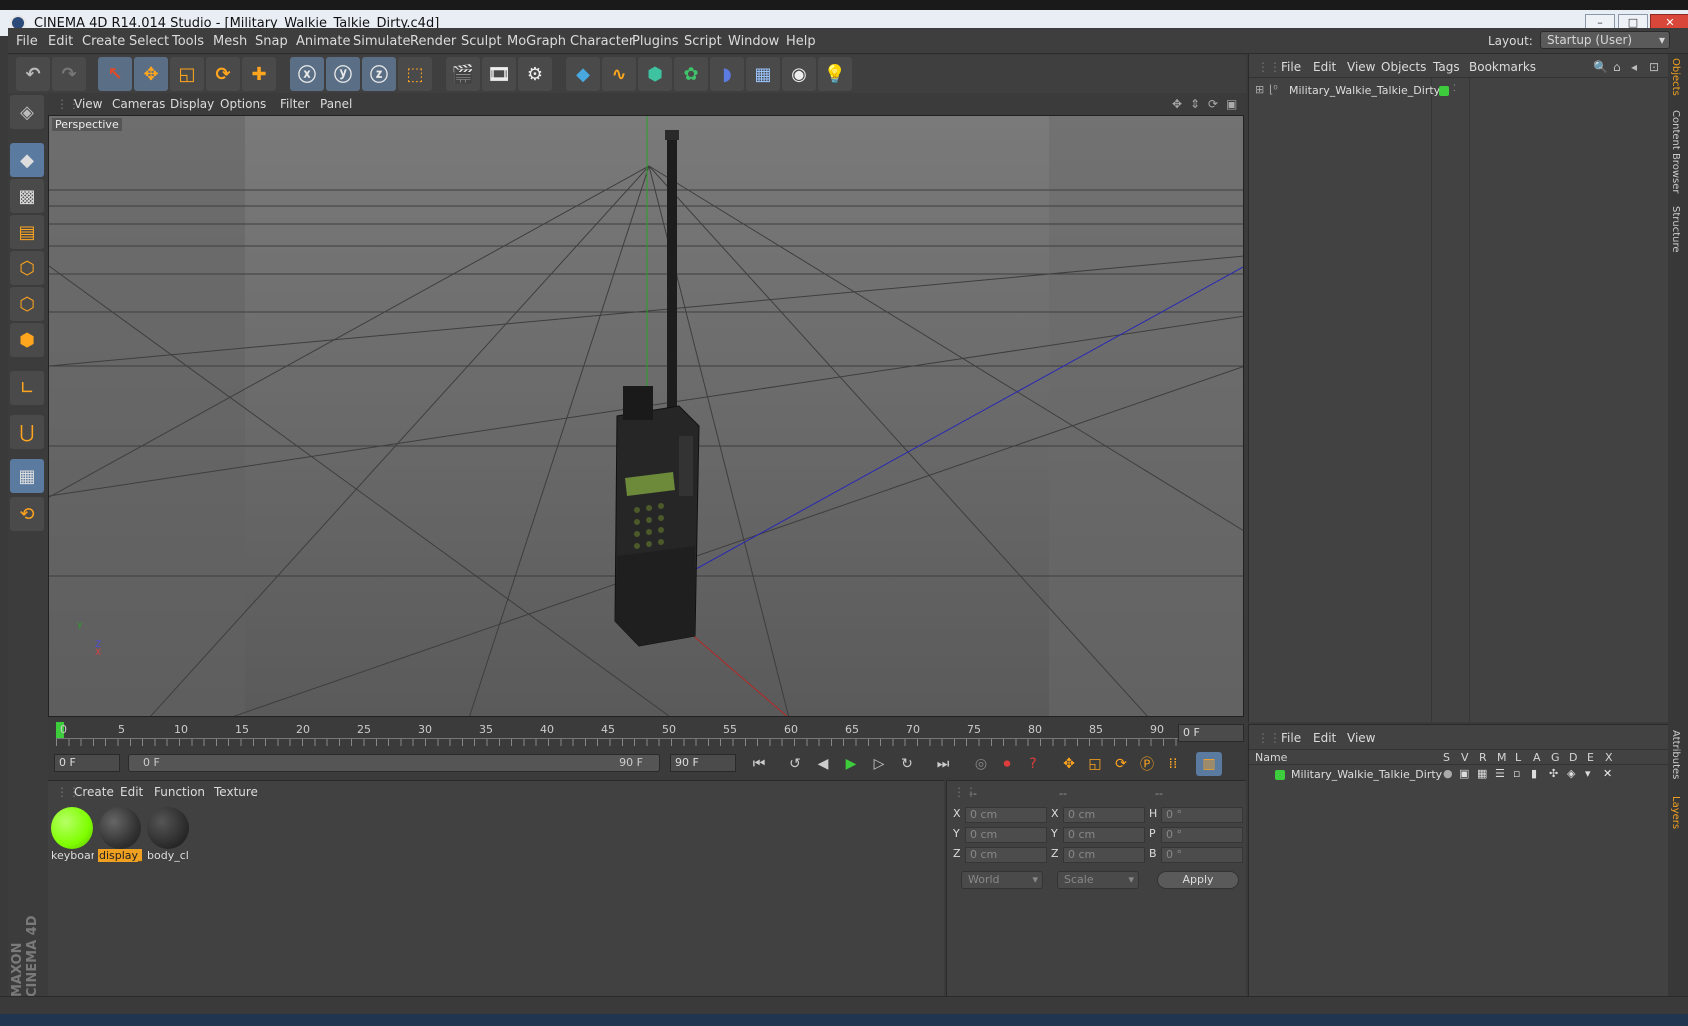 The height and width of the screenshot is (1026, 1688). What do you see at coordinates (799, 74) in the screenshot?
I see `camera-icon: ◉` at bounding box center [799, 74].